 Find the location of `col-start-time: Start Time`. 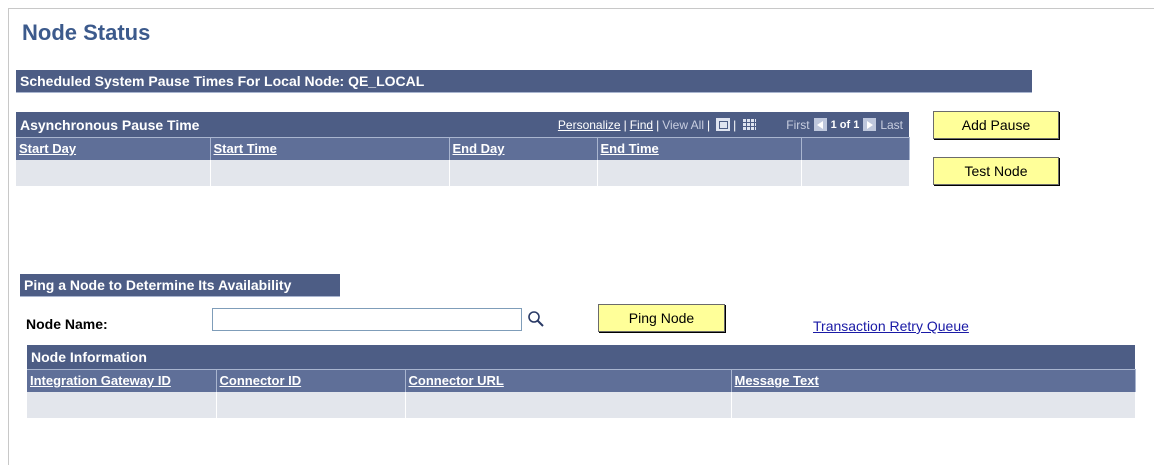

col-start-time: Start Time is located at coordinates (330, 148).